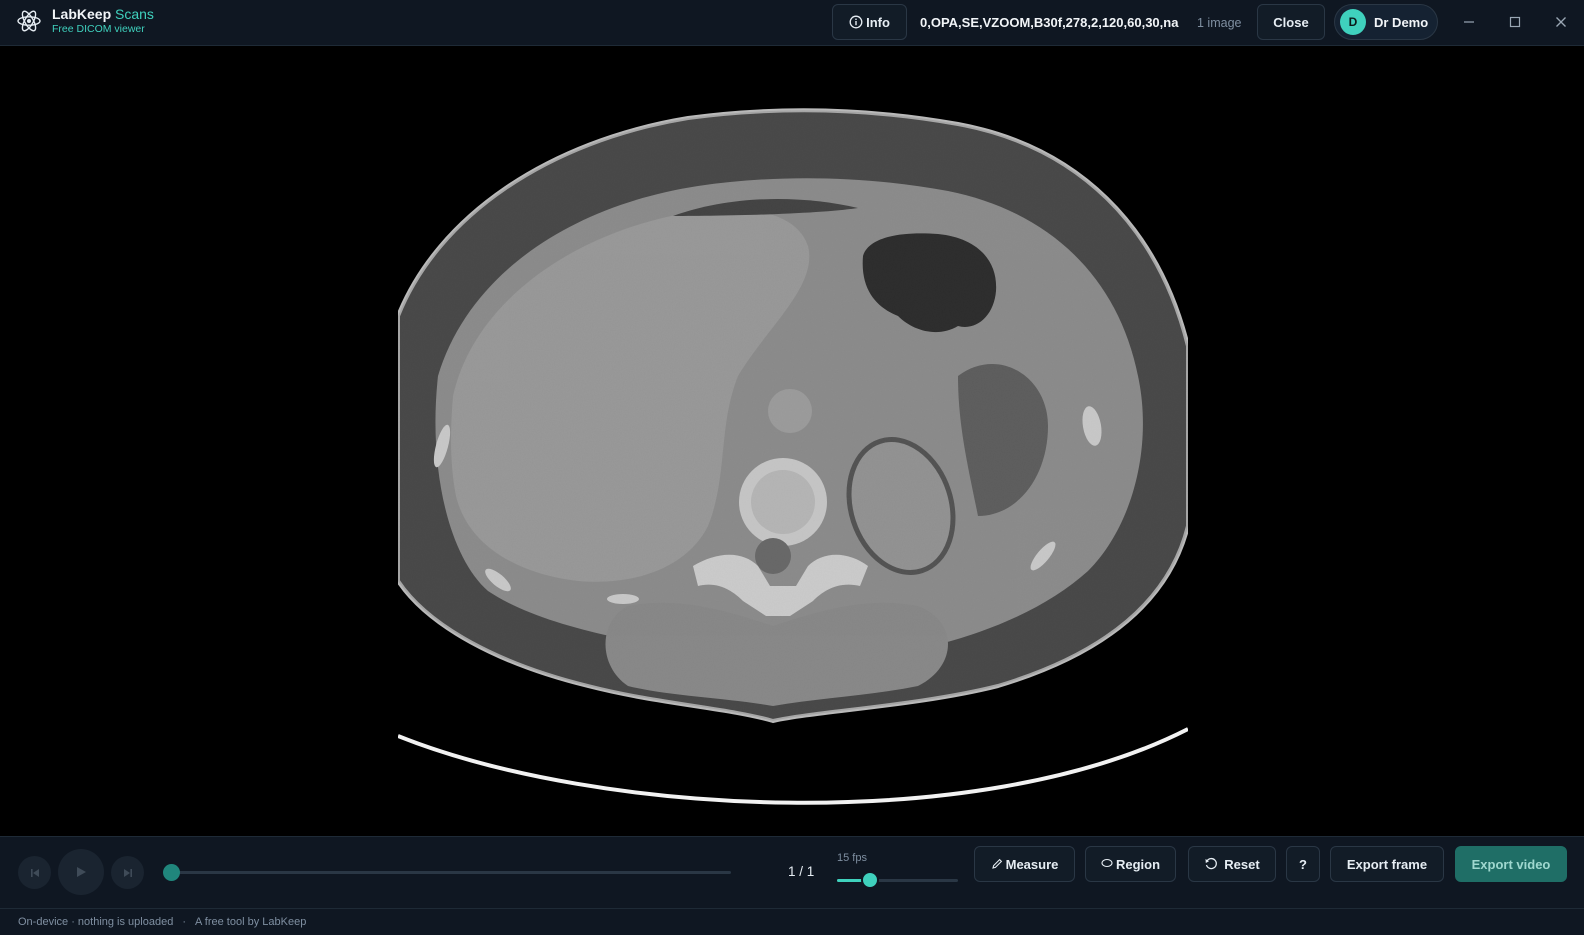 The image size is (1584, 935). I want to click on reset-button: Reset, so click(1232, 864).